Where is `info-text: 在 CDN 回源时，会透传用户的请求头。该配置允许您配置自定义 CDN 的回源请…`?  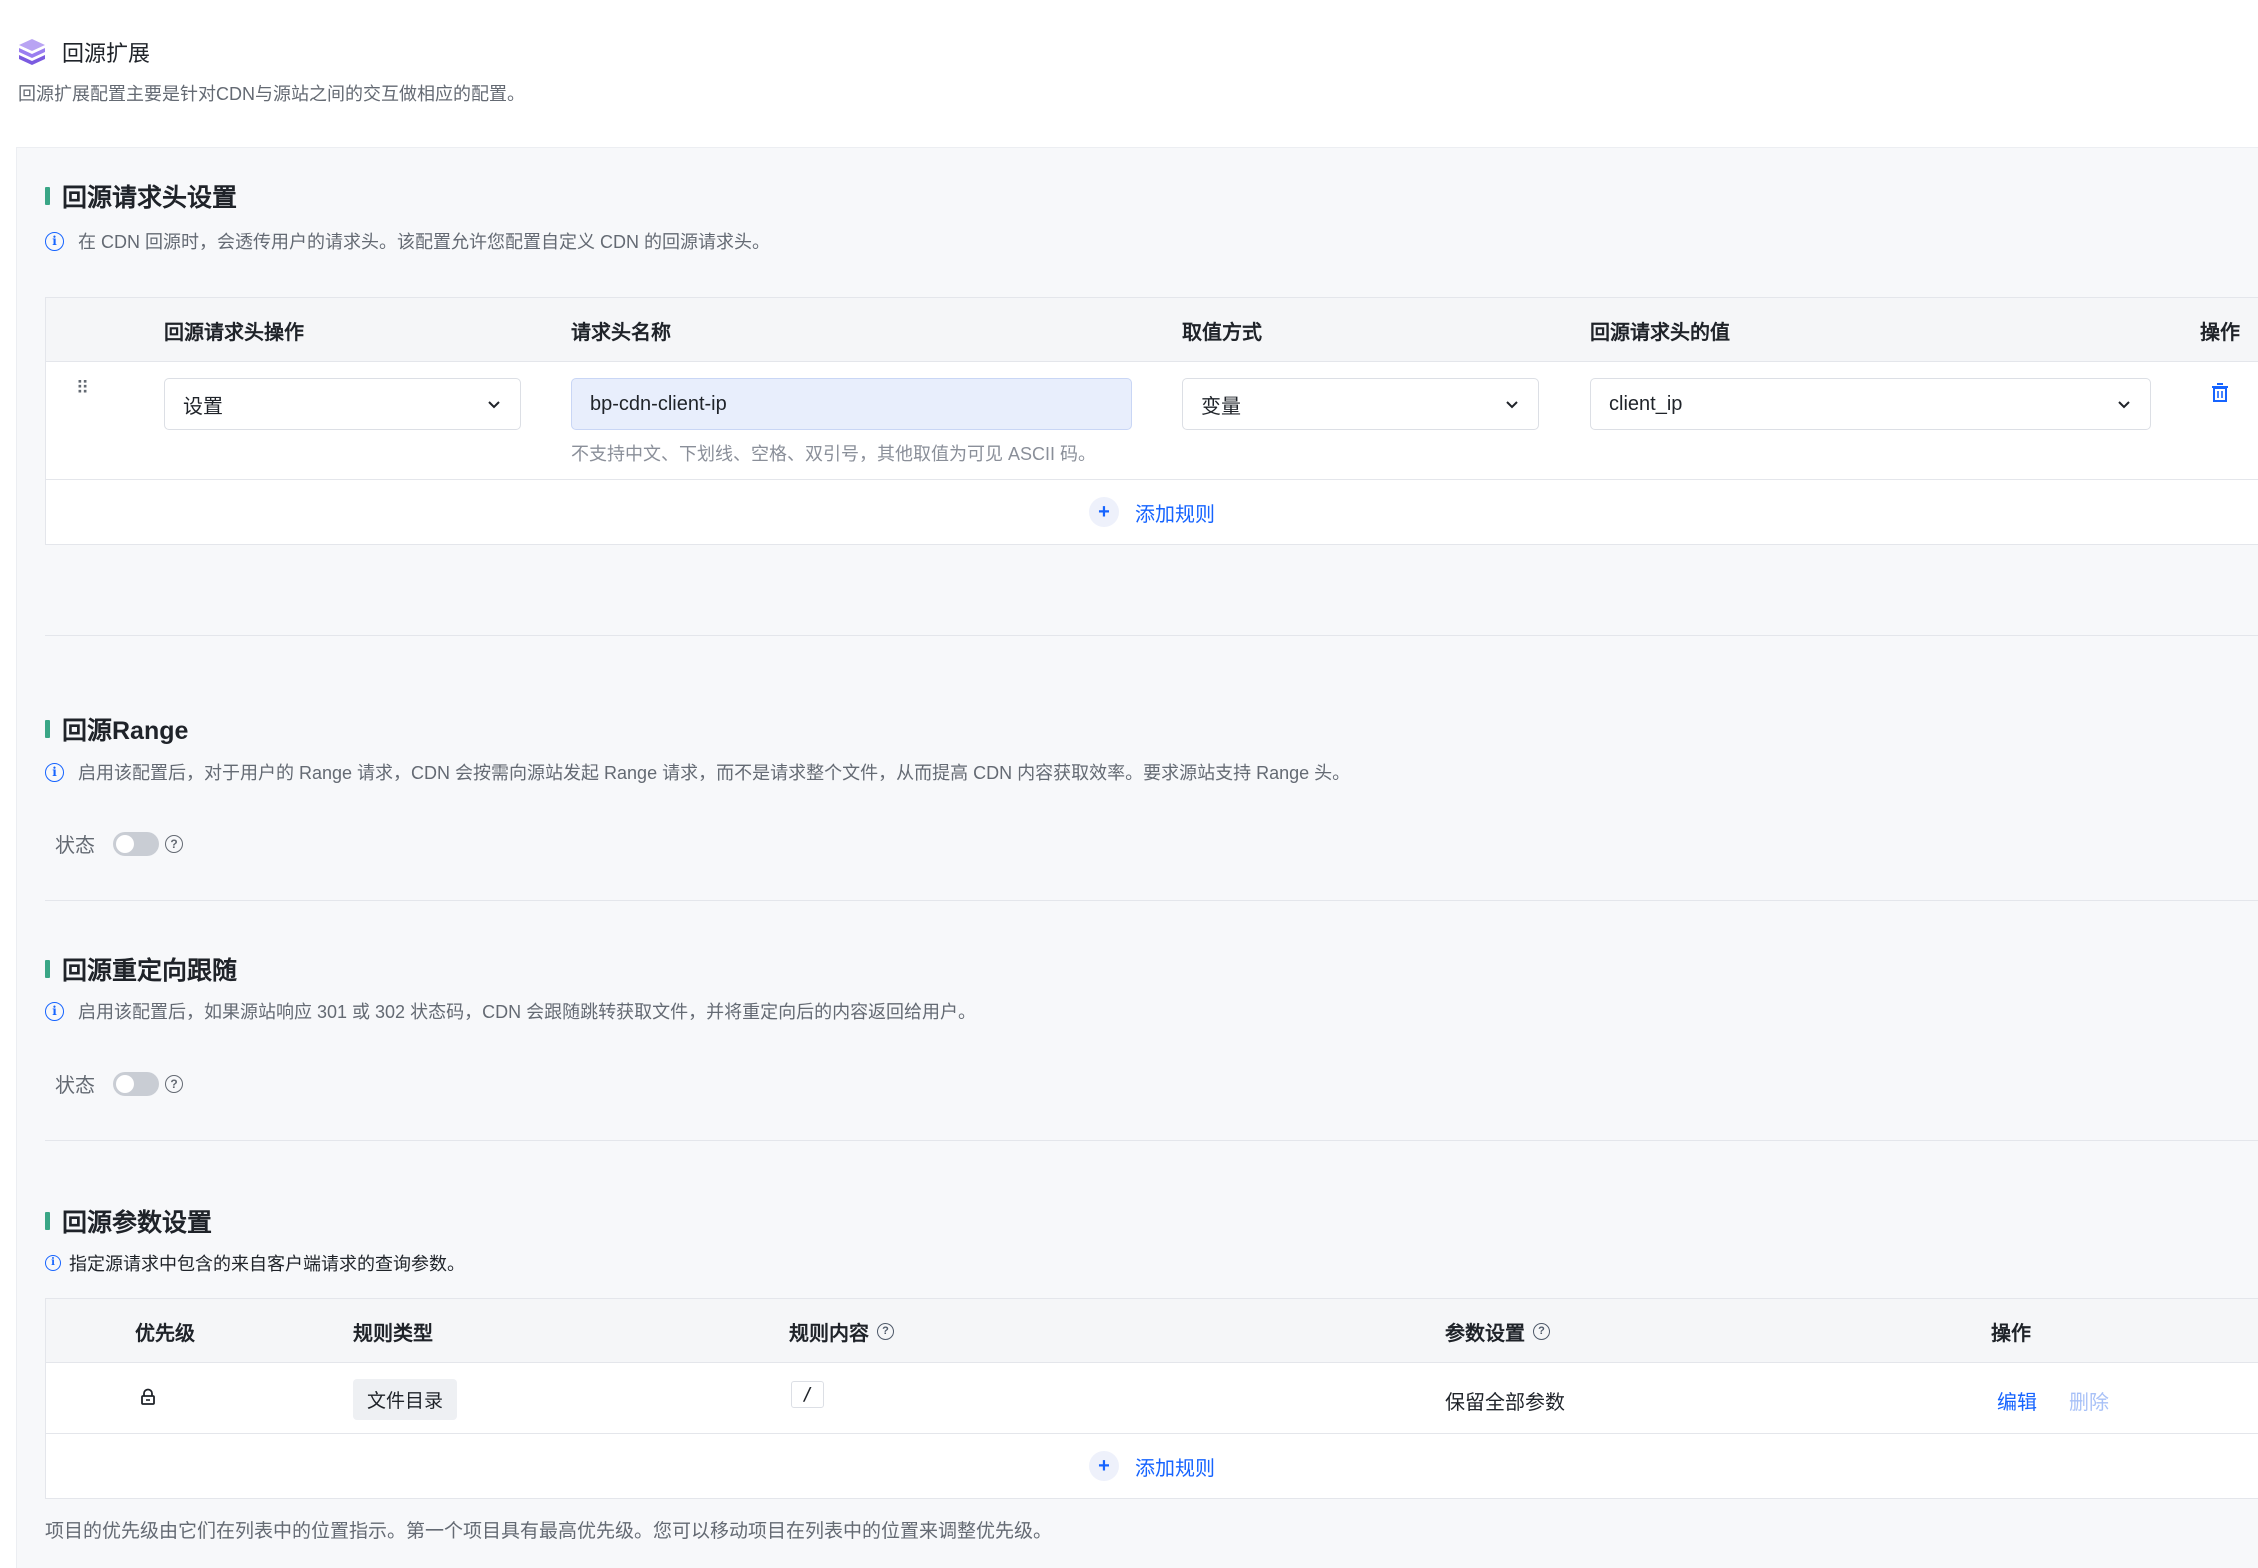
info-text: 在 CDN 回源时，会透传用户的请求头。该配置允许您配置自定义 CDN 的回源请… is located at coordinates (424, 242).